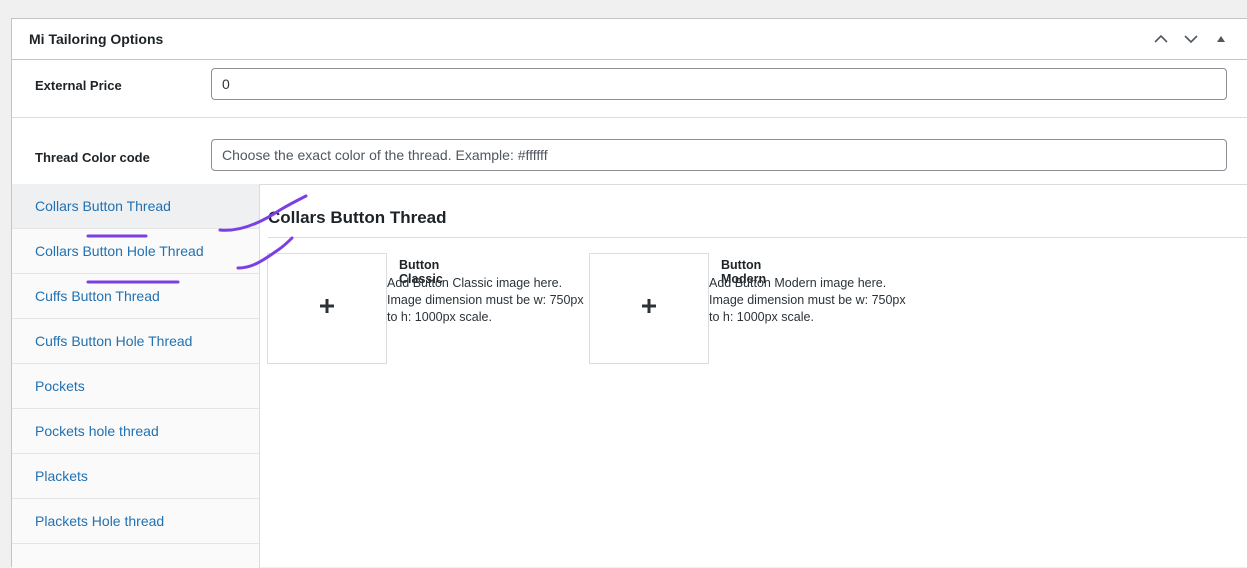 The height and width of the screenshot is (568, 1247). I want to click on tab-pockets-hole-thread: Pockets hole thread, so click(135, 431).